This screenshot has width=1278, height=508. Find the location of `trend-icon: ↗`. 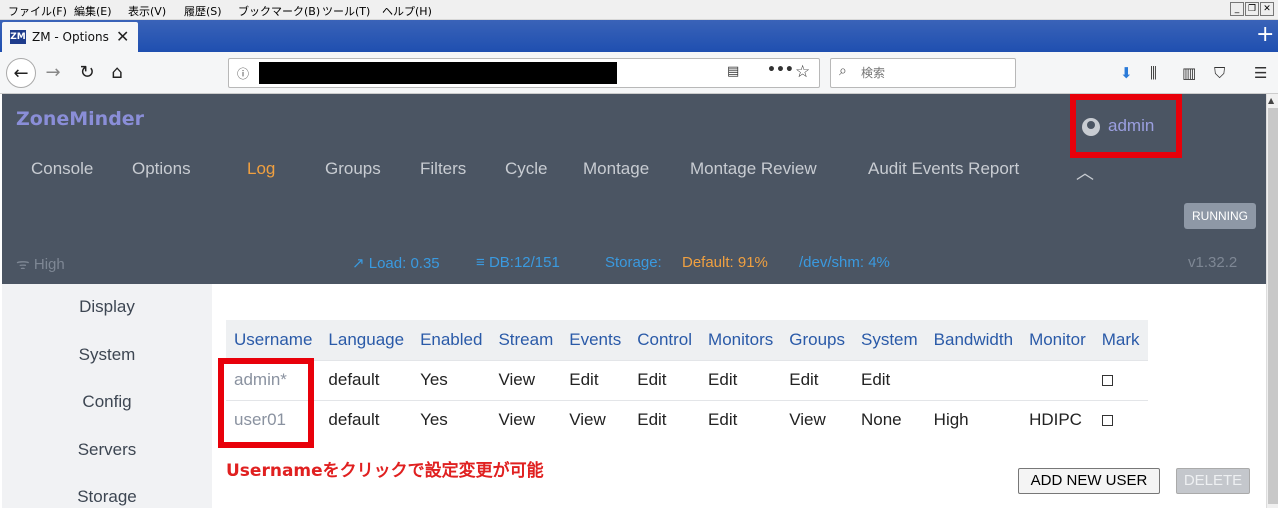

trend-icon: ↗ is located at coordinates (358, 263).